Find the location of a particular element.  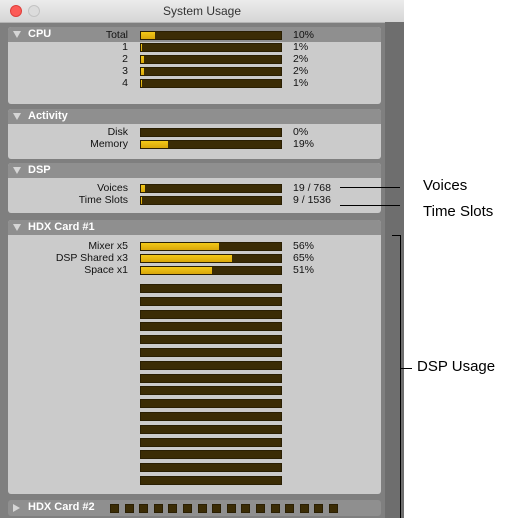

dsp-panel-header: DSP is located at coordinates (194, 170).